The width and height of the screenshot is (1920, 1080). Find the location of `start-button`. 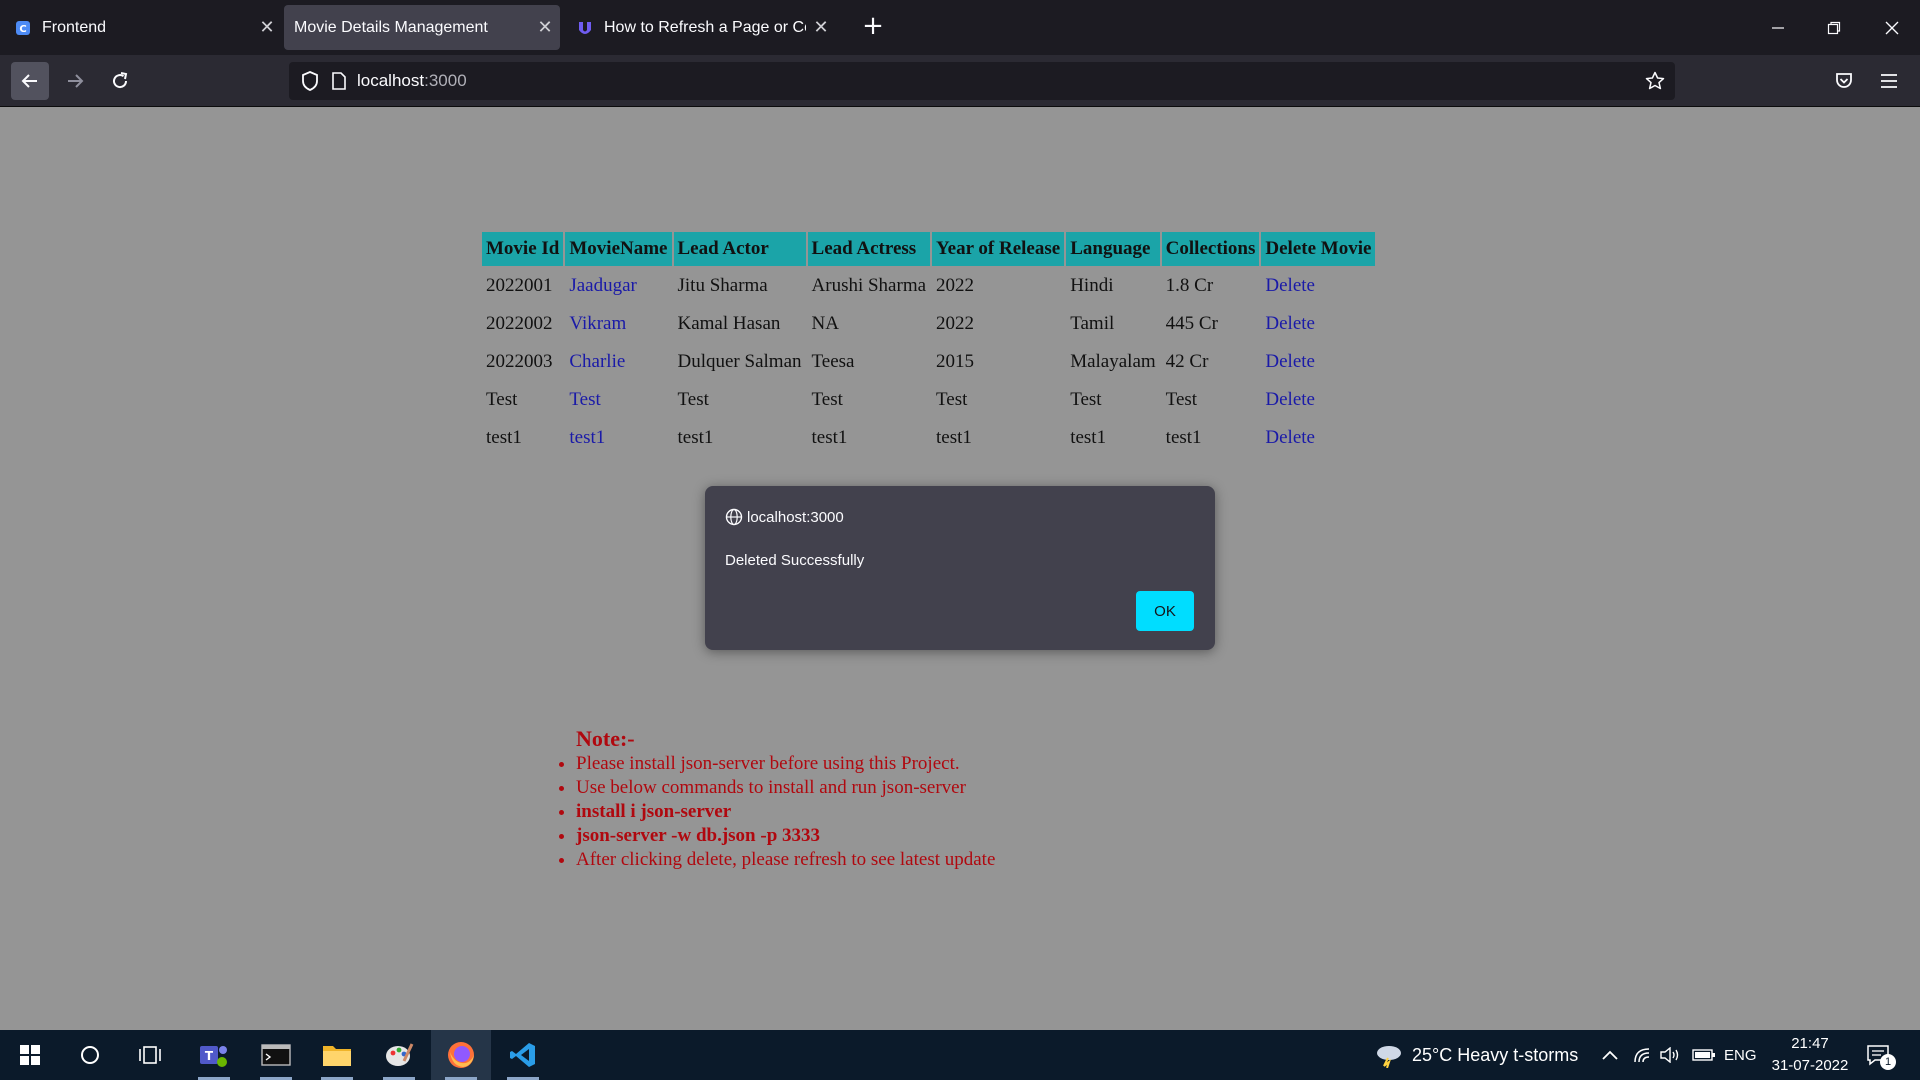

start-button is located at coordinates (30, 1055).